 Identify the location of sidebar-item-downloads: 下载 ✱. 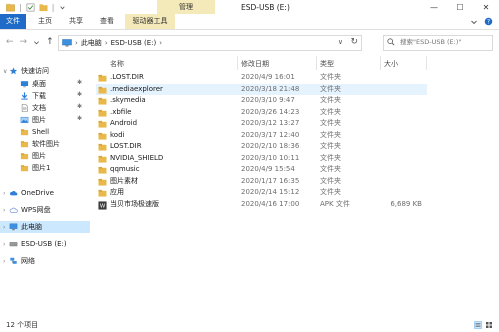
(45, 96).